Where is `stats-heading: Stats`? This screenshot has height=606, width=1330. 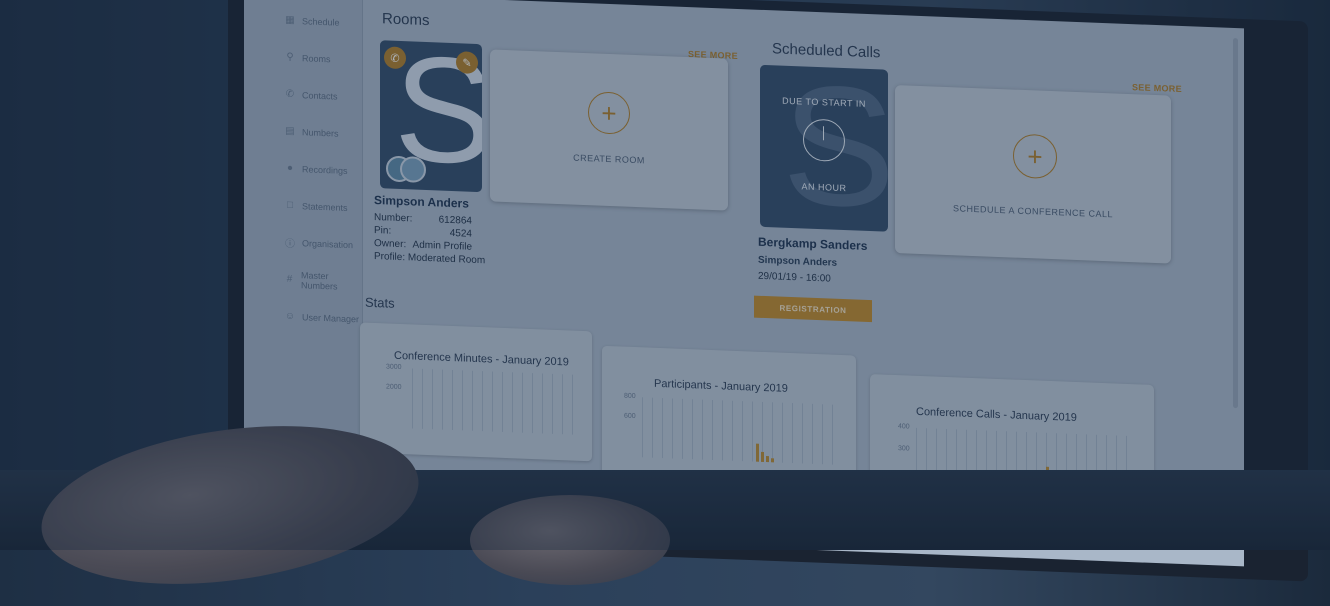
stats-heading: Stats is located at coordinates (380, 302).